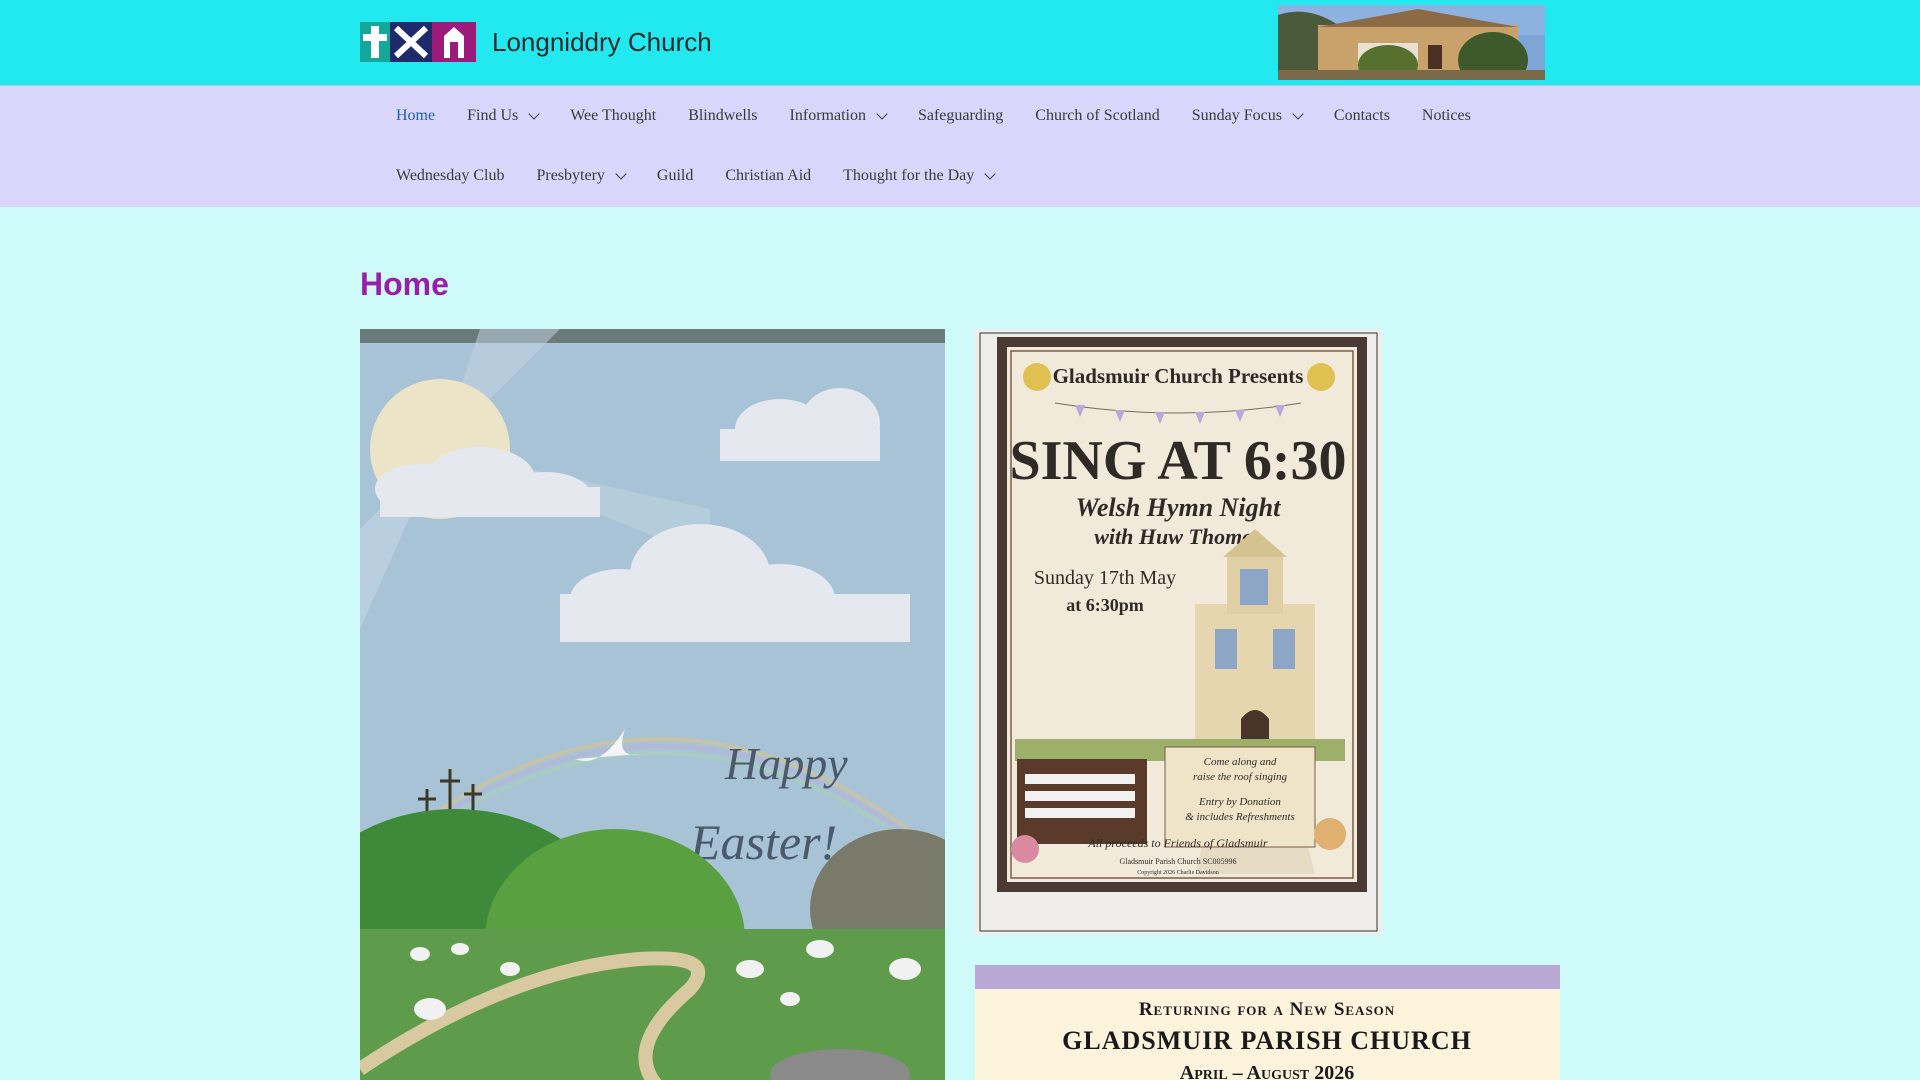  I want to click on nav-item-thought-for-the-day: Thought for the Day, so click(918, 176).